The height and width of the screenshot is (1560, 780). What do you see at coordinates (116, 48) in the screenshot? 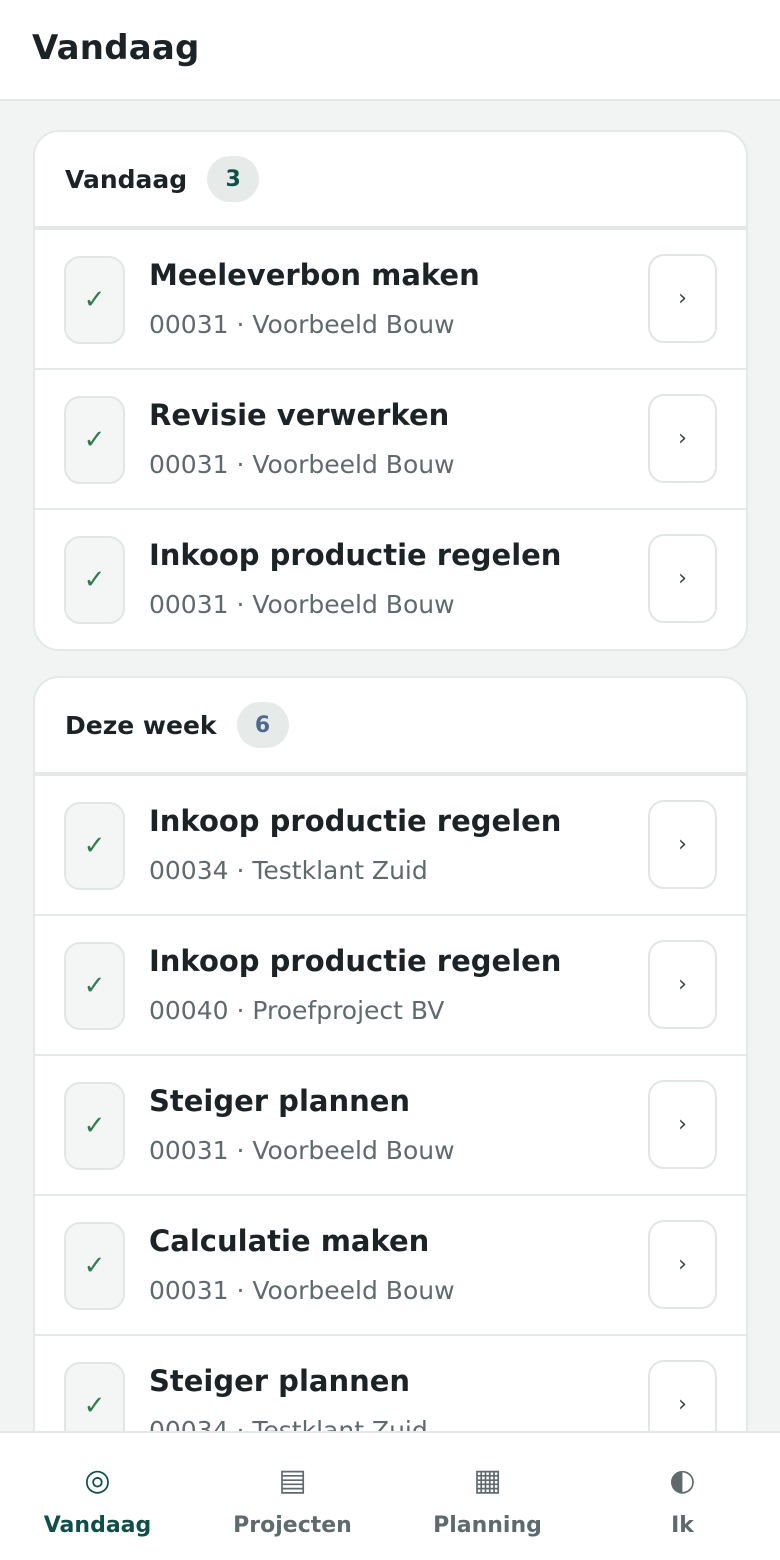
I see `page-title: Vandaag` at bounding box center [116, 48].